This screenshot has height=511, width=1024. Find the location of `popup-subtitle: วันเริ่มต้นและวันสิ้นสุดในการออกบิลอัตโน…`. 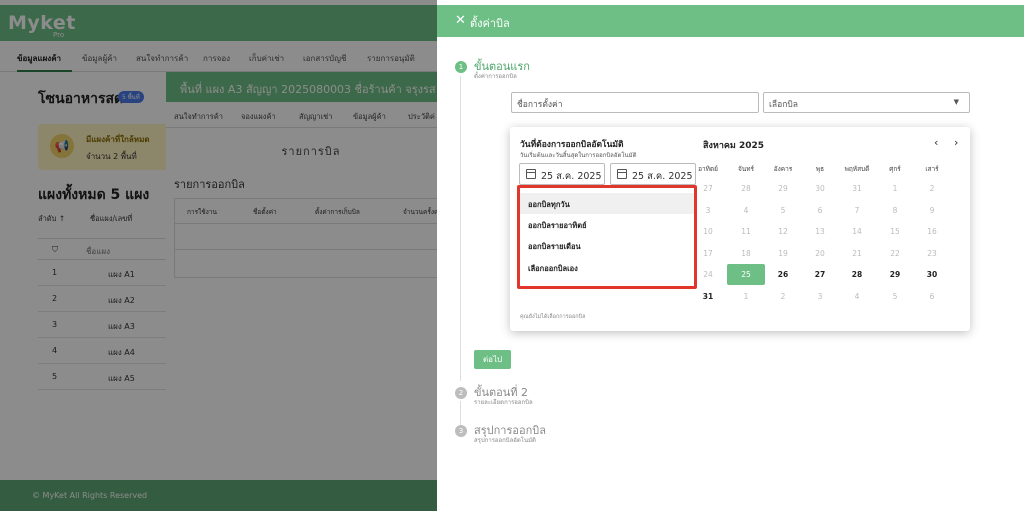

popup-subtitle: วันเริ่มต้นและวันสิ้นสุดในการออกบิลอัตโน… is located at coordinates (578, 155).